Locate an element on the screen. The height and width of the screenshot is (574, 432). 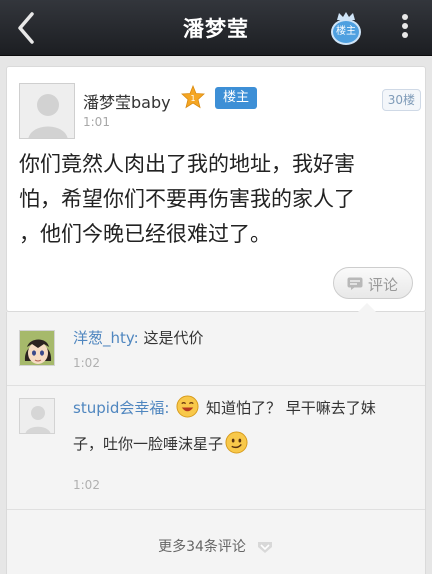
more-menu-icon is located at coordinates (405, 28).